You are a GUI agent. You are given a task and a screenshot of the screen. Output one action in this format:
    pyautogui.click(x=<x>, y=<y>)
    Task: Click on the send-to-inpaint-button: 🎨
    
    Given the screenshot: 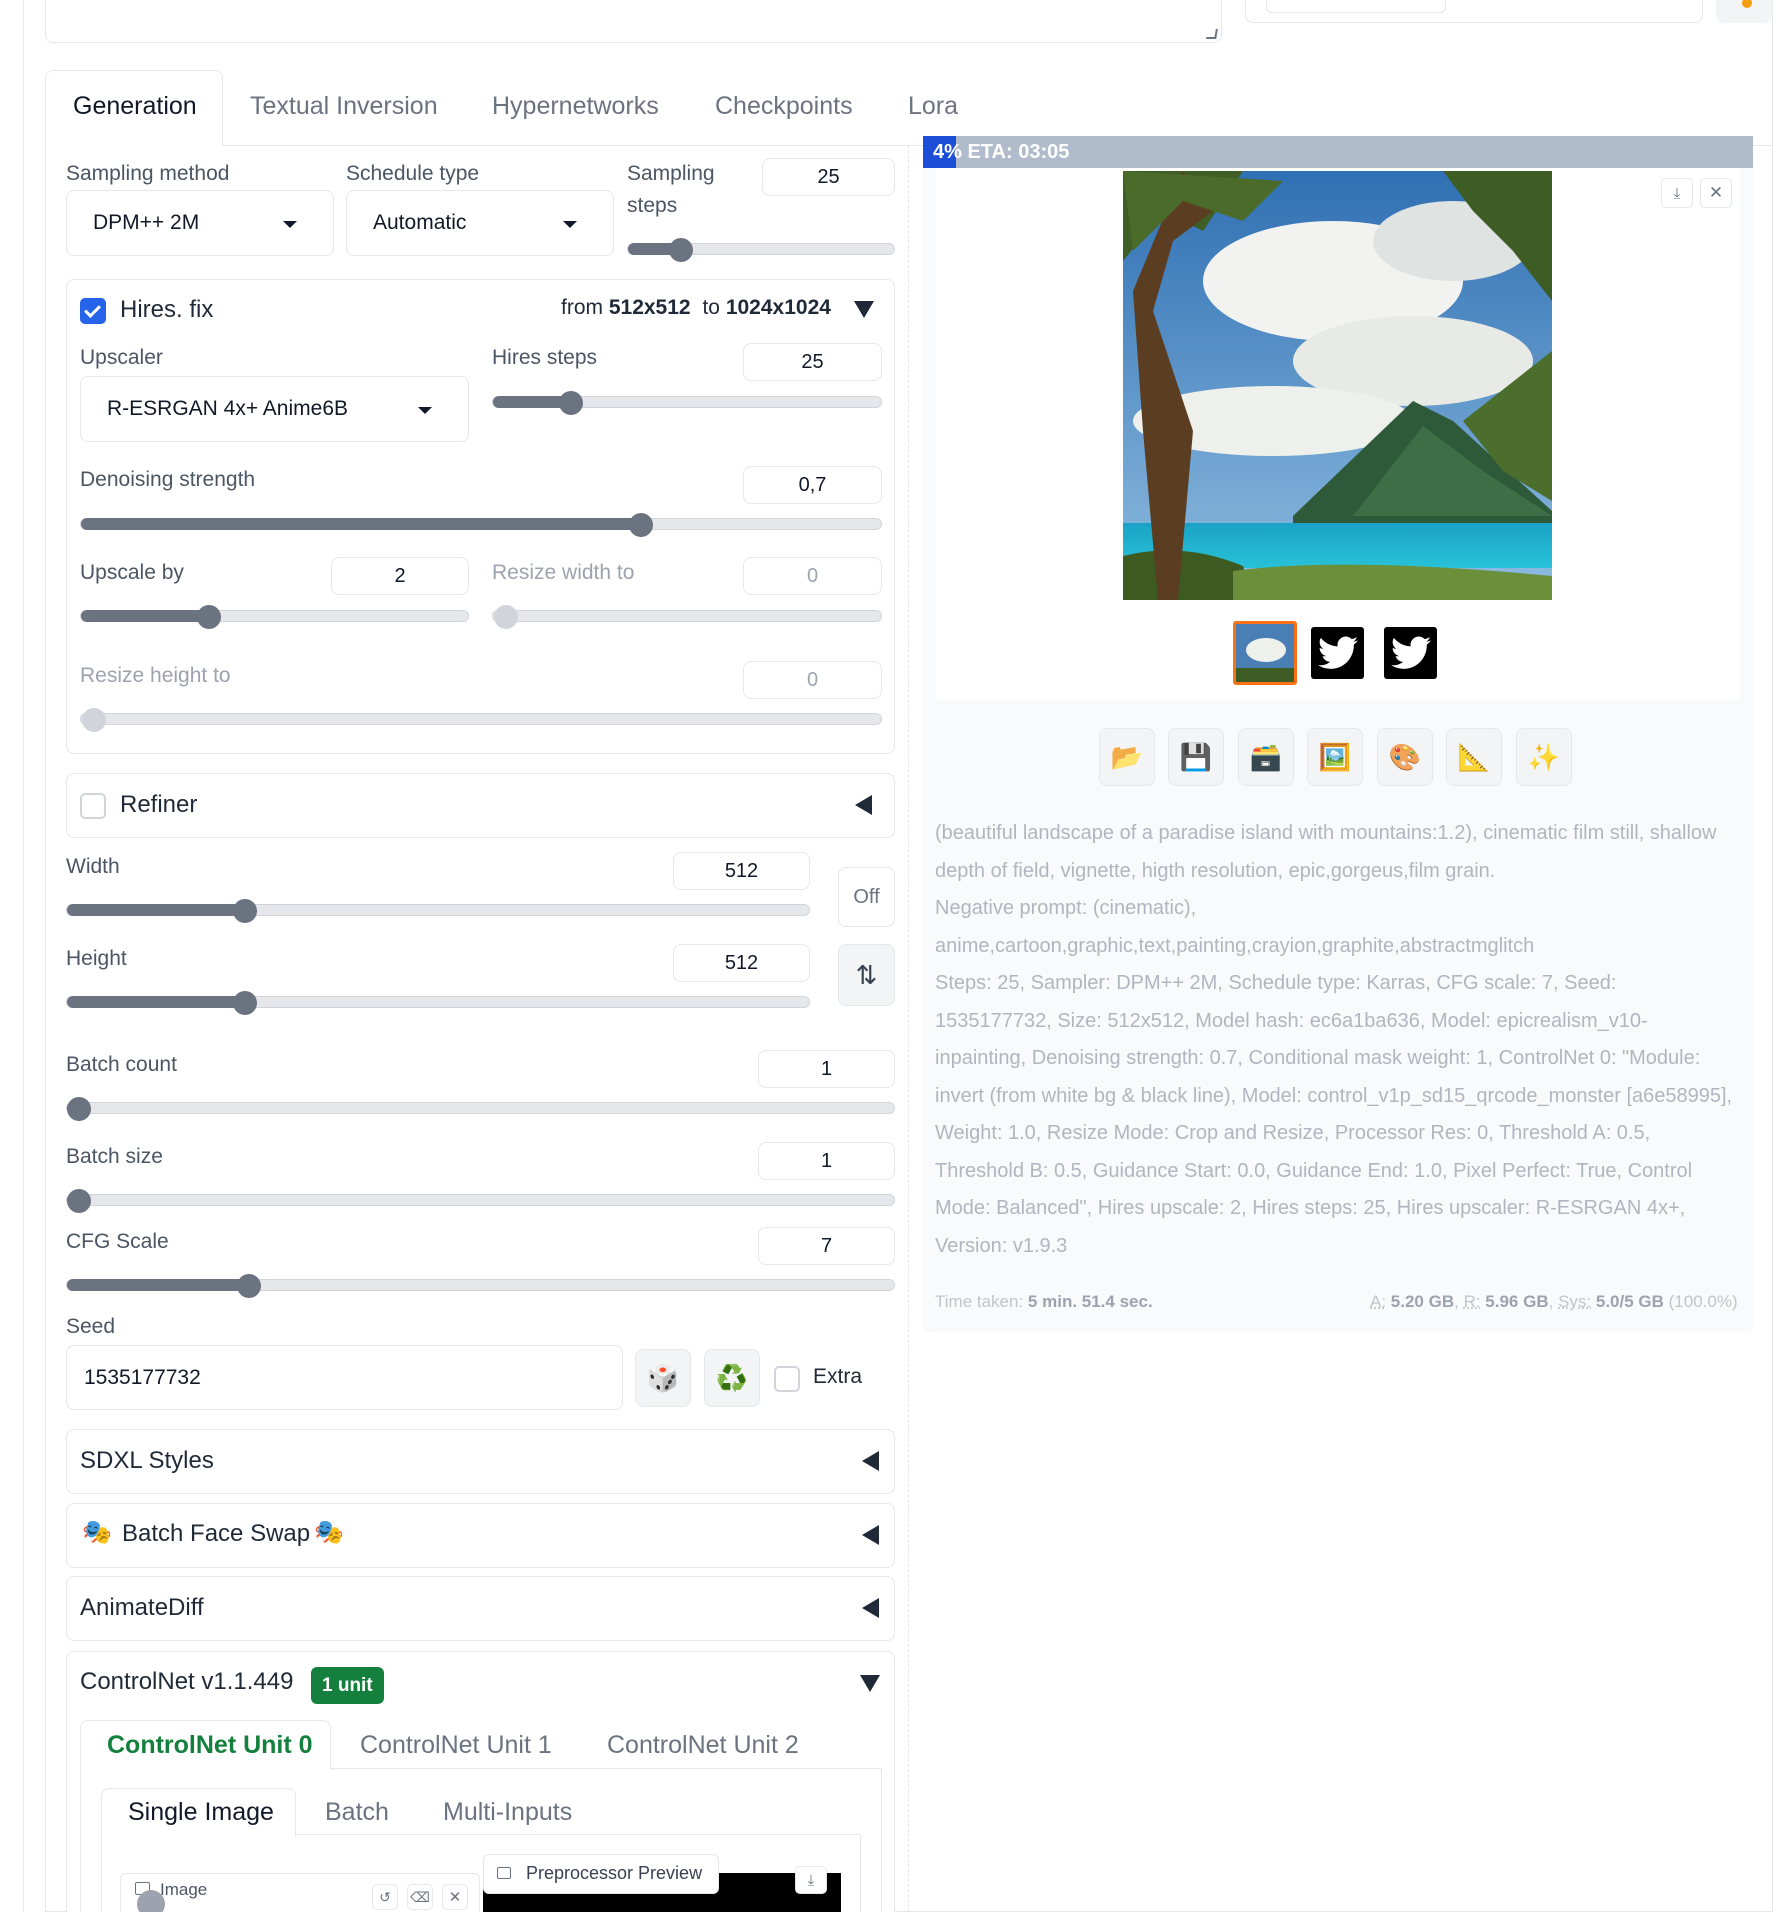 What is the action you would take?
    pyautogui.click(x=1405, y=757)
    